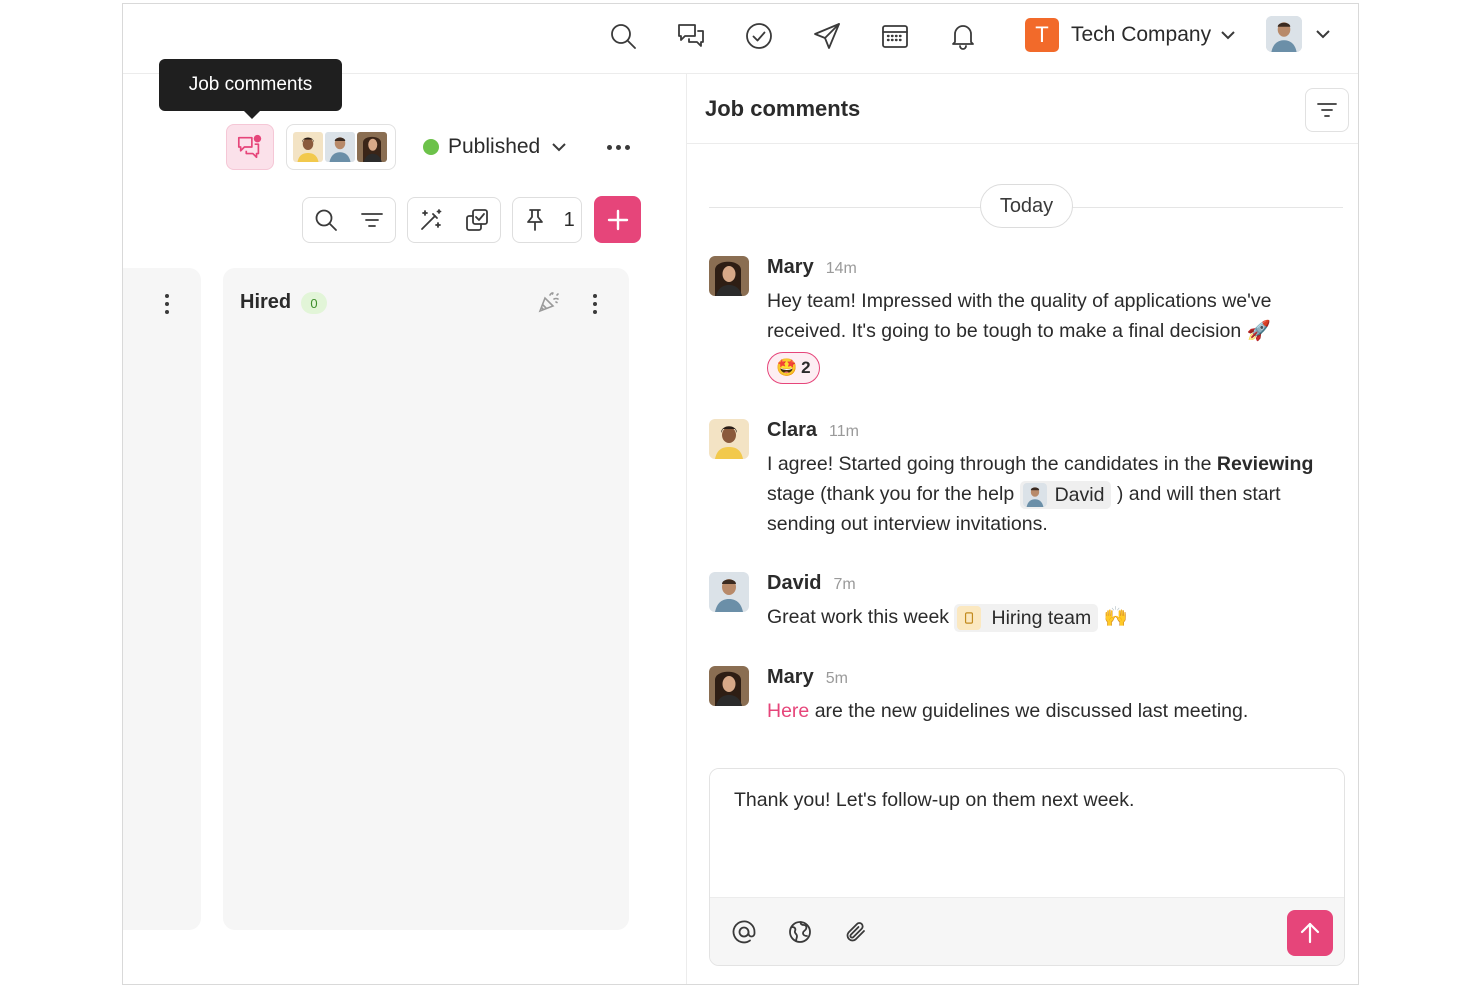  I want to click on pin-icon, so click(535, 220).